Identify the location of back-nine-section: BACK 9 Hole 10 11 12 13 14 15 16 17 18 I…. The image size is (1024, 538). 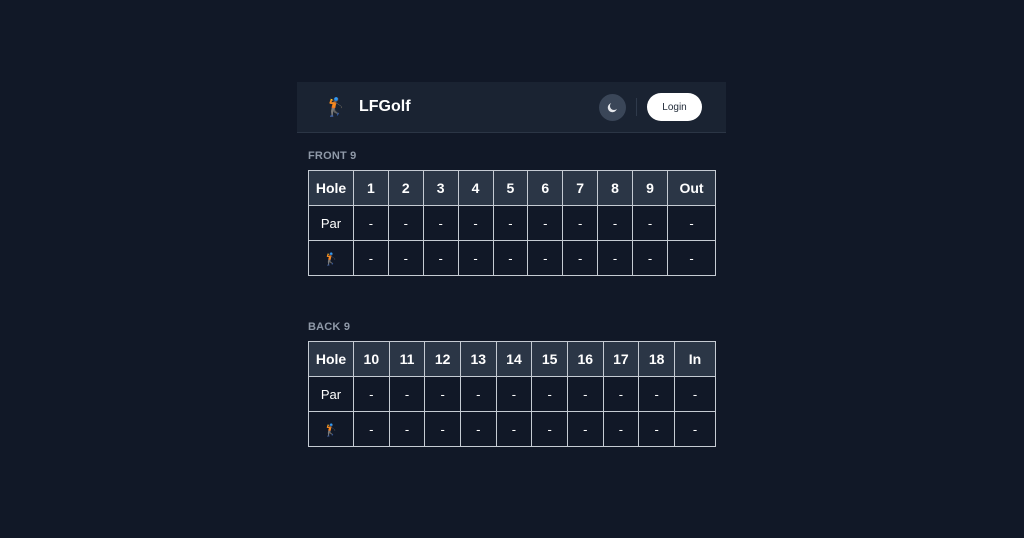
(511, 383).